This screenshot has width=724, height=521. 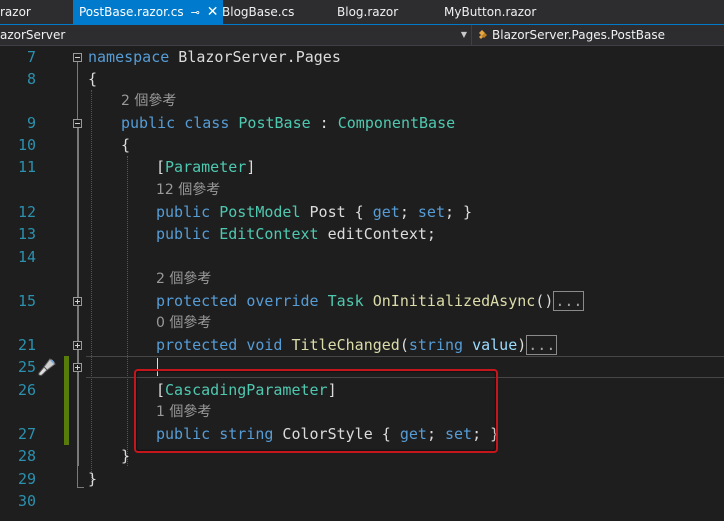 I want to click on base-class-name: ComponentBase, so click(x=396, y=123).